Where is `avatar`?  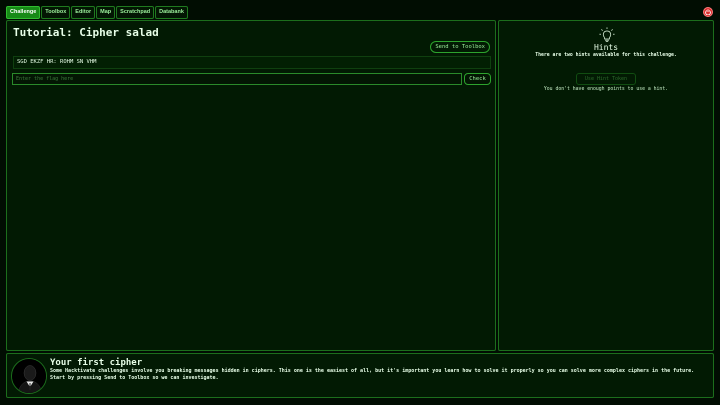 avatar is located at coordinates (29, 376).